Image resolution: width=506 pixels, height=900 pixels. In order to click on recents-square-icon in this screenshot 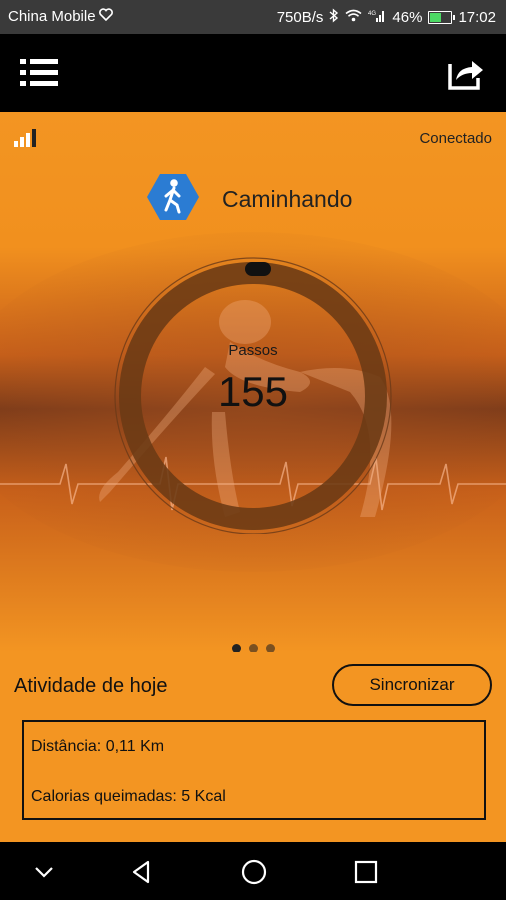, I will do `click(366, 872)`.